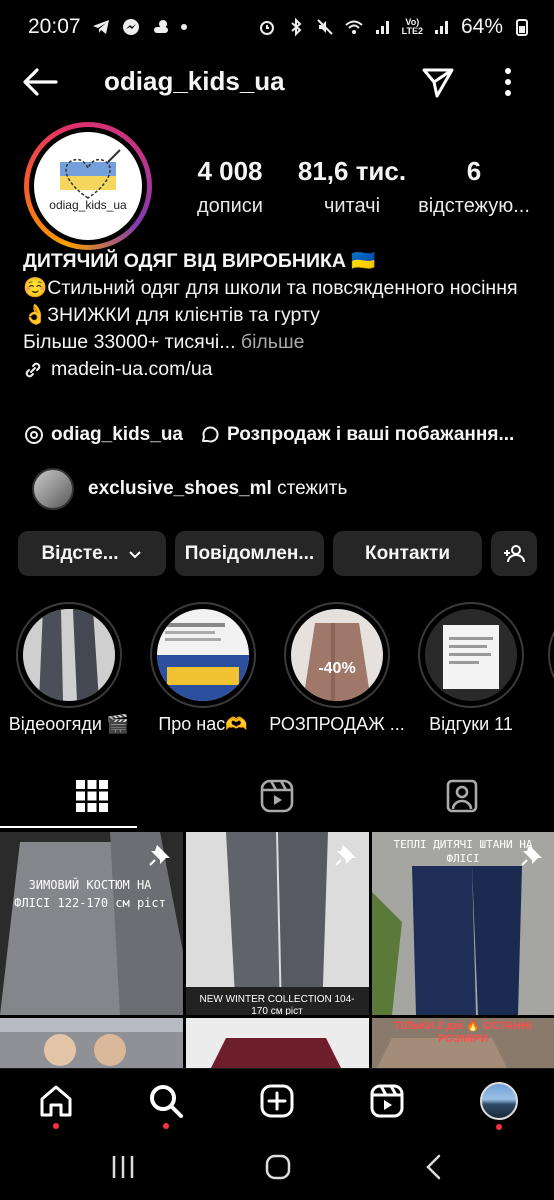 Image resolution: width=554 pixels, height=1200 pixels. What do you see at coordinates (171, 315) in the screenshot?
I see `bio-line-2: 👌ЗНИЖКИ для клієнтів та гурту` at bounding box center [171, 315].